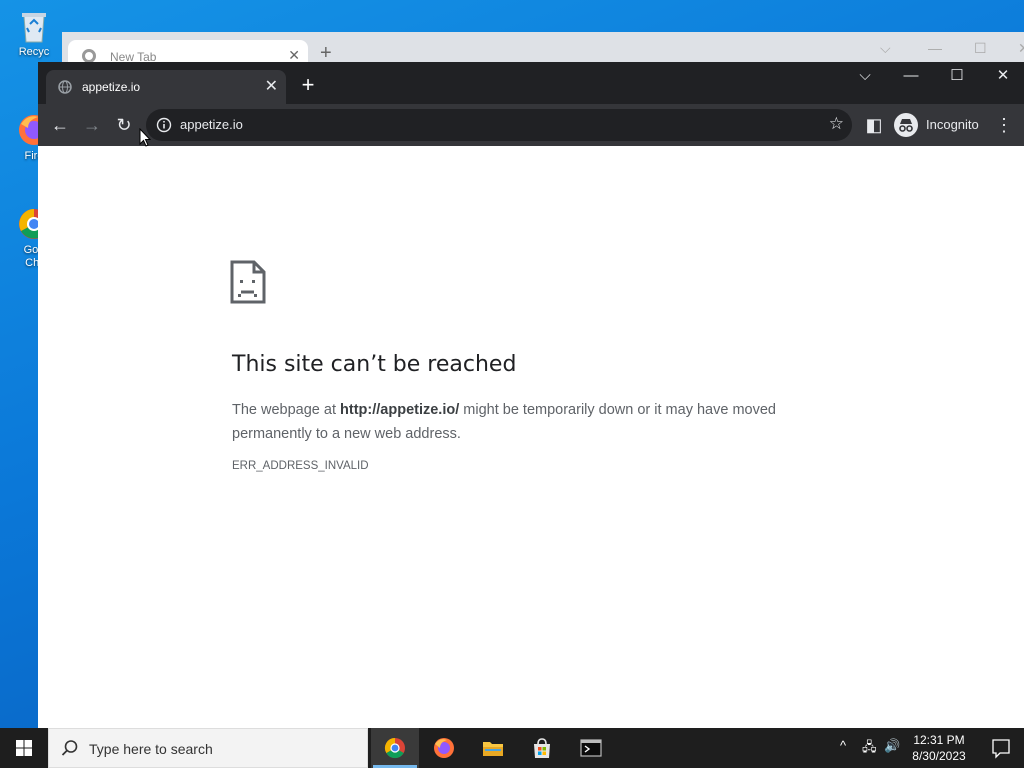 The height and width of the screenshot is (768, 1024). What do you see at coordinates (499, 125) in the screenshot?
I see `address-bar: appetize.io ☆` at bounding box center [499, 125].